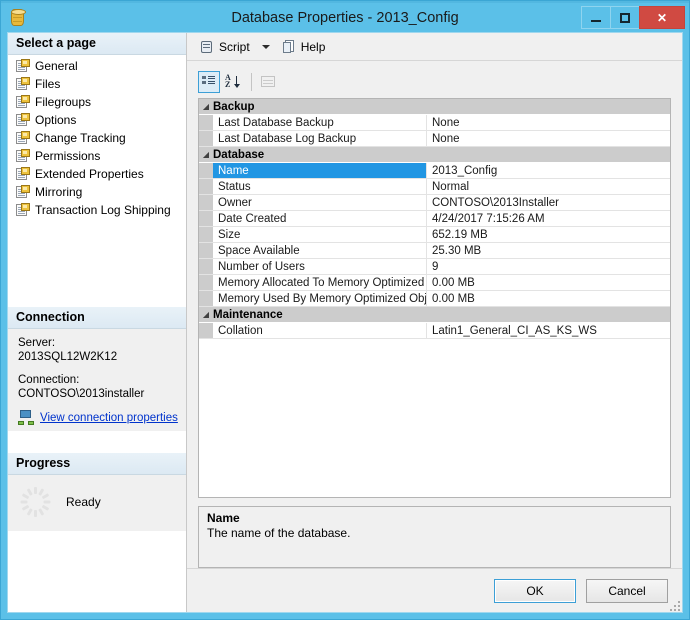  What do you see at coordinates (109, 418) in the screenshot?
I see `view-connection-properties-link: View connection properties` at bounding box center [109, 418].